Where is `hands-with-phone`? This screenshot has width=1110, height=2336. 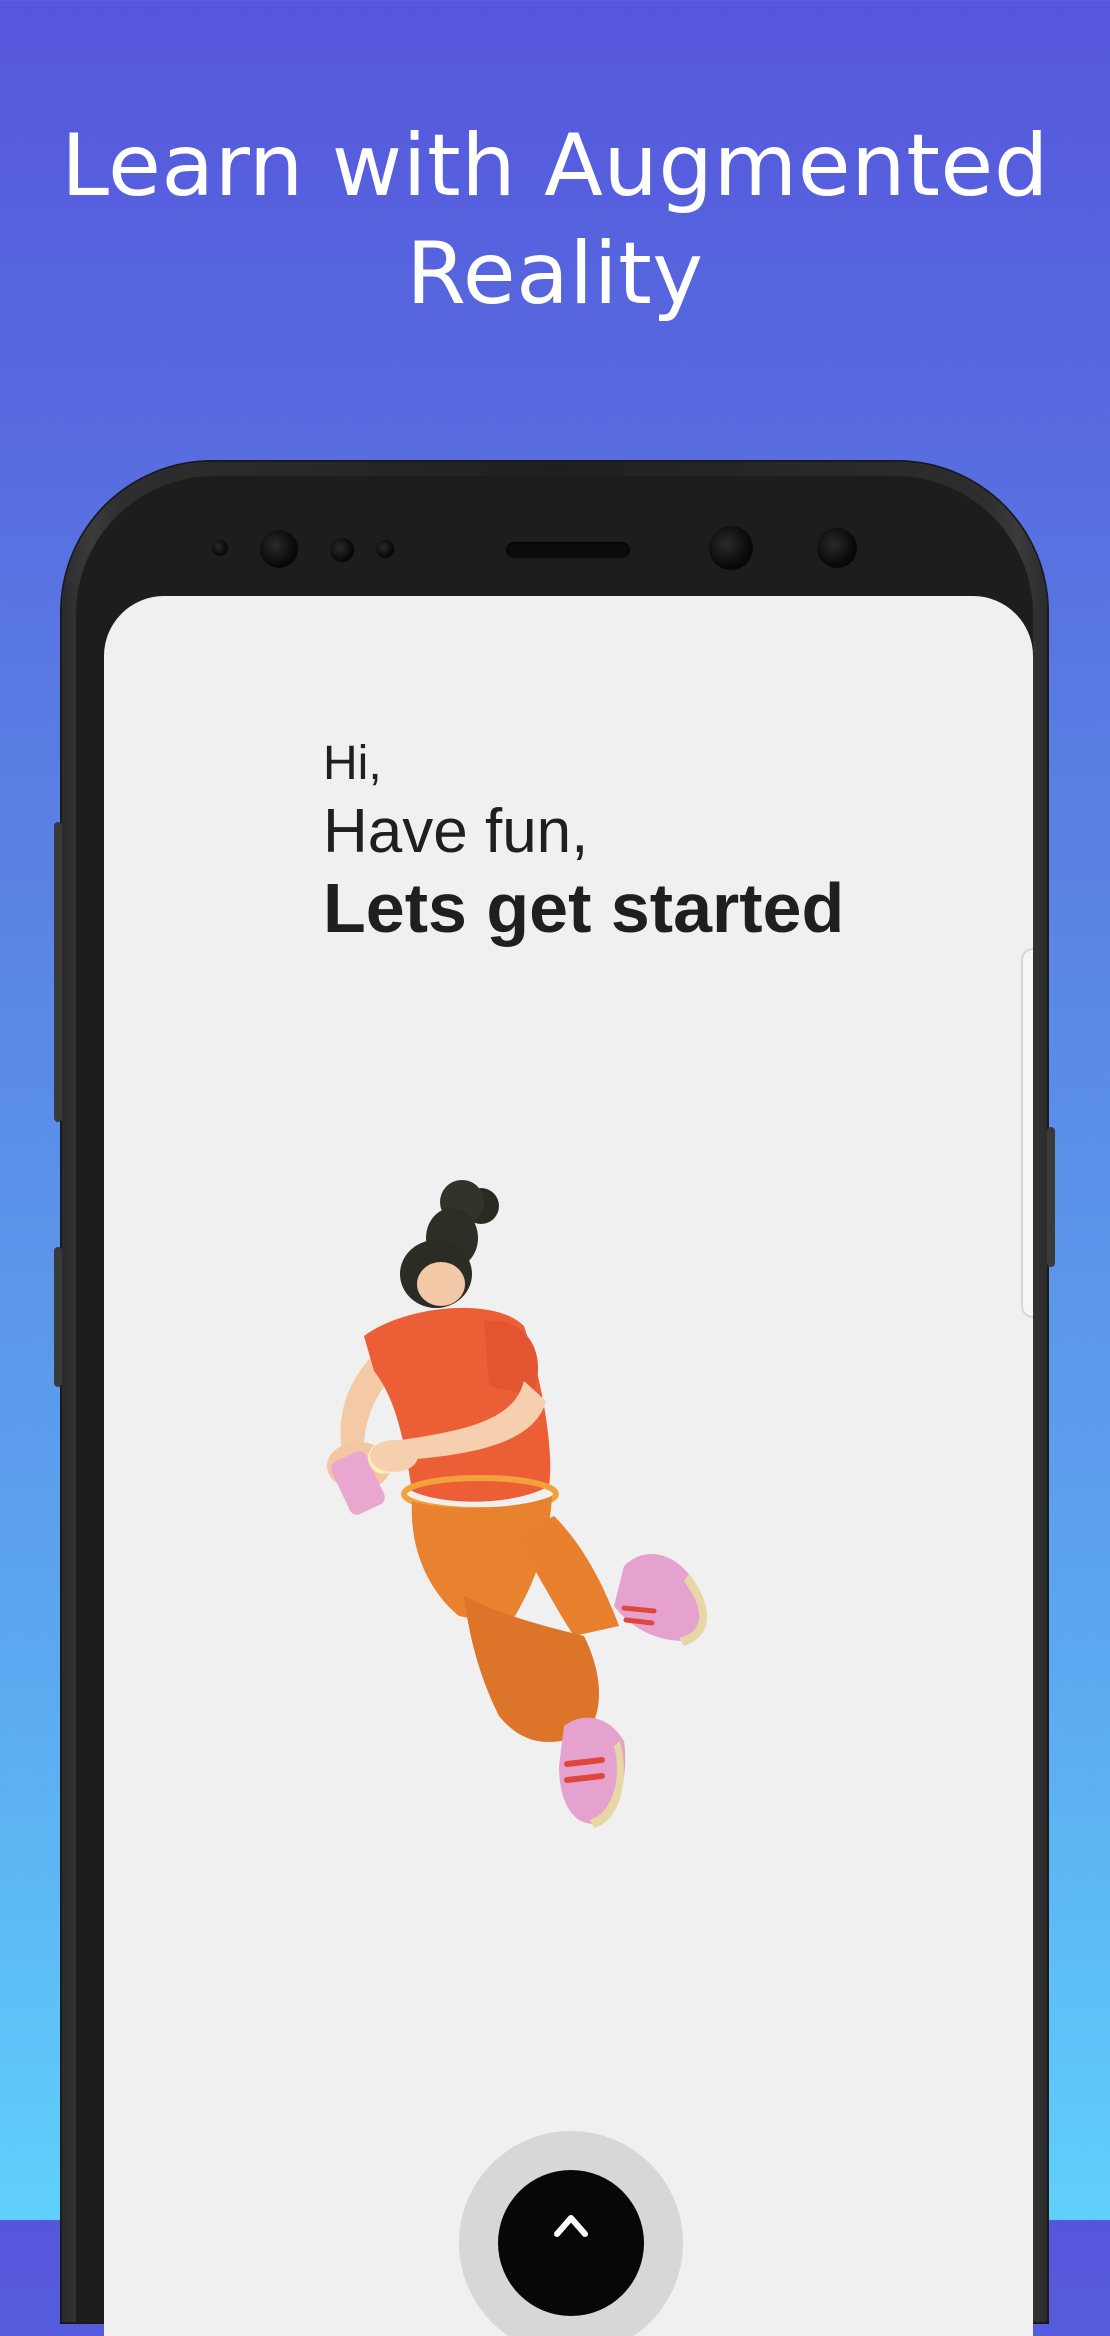 hands-with-phone is located at coordinates (372, 1477).